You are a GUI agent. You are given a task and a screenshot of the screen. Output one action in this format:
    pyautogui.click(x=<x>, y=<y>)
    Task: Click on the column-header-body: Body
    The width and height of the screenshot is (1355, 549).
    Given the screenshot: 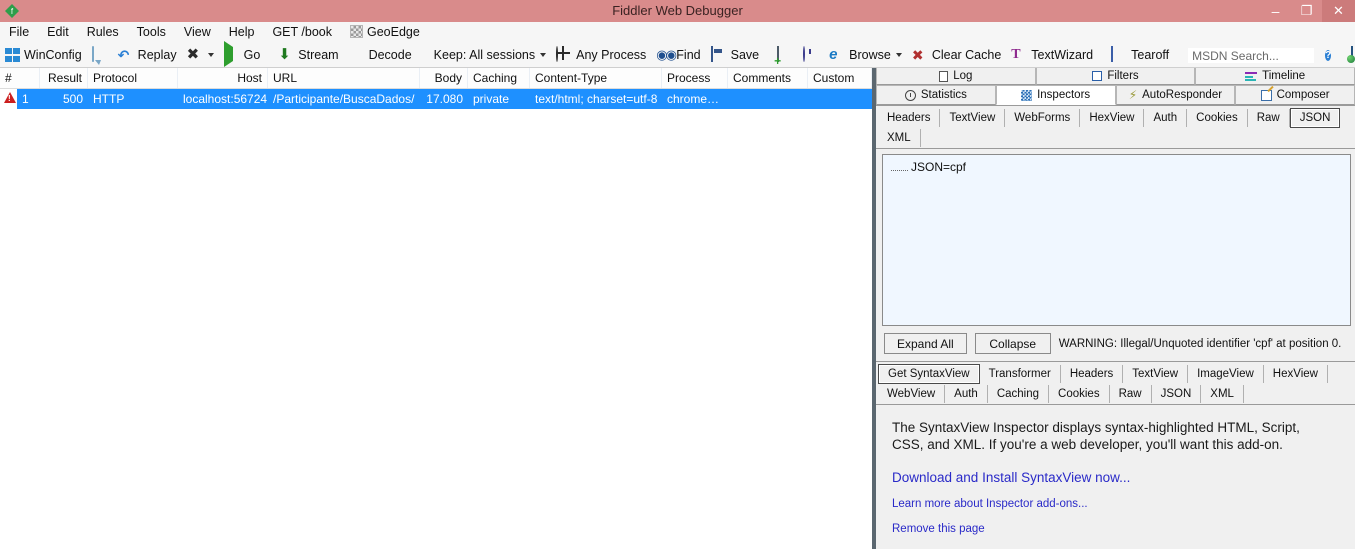 What is the action you would take?
    pyautogui.click(x=444, y=78)
    